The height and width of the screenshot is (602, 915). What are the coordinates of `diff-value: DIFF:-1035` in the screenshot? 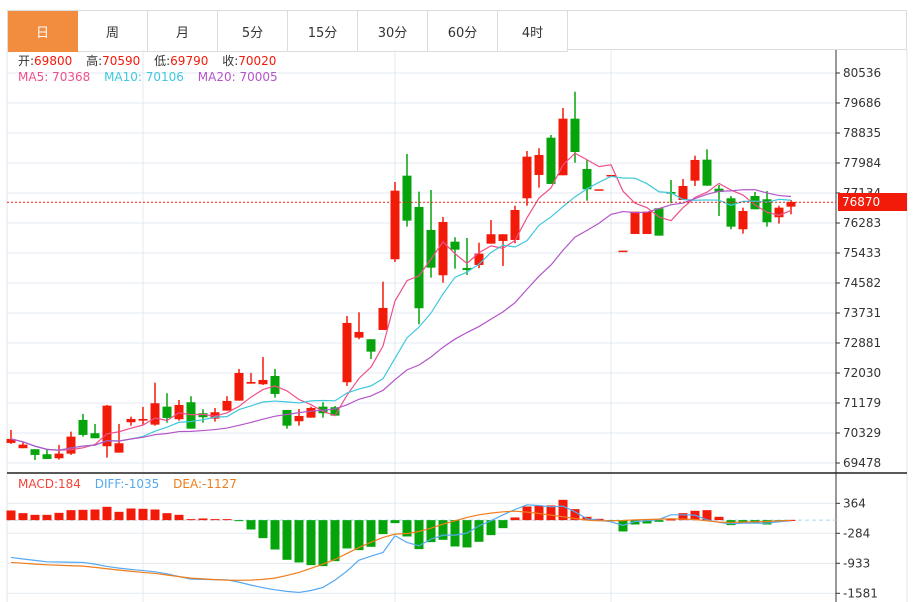 It's located at (127, 484).